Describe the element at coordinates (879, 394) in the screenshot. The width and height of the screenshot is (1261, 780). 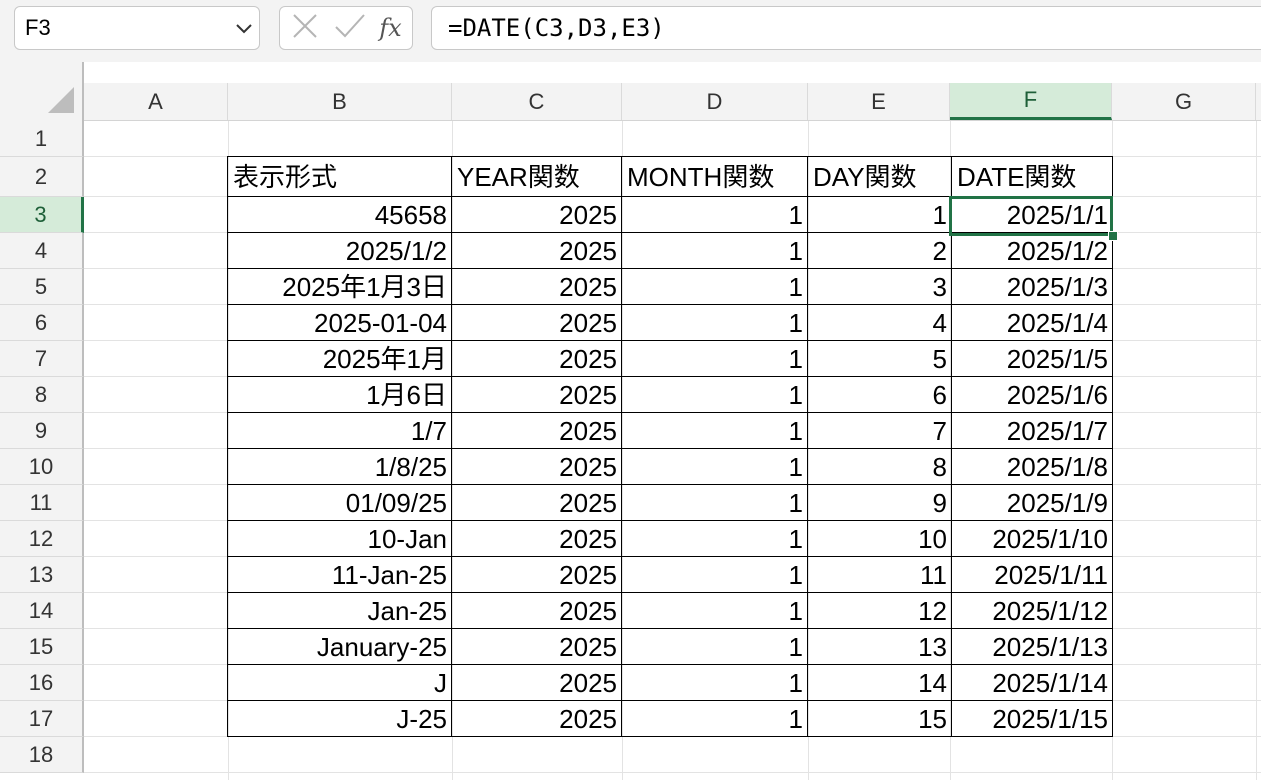
I see `cell-day: 6` at that location.